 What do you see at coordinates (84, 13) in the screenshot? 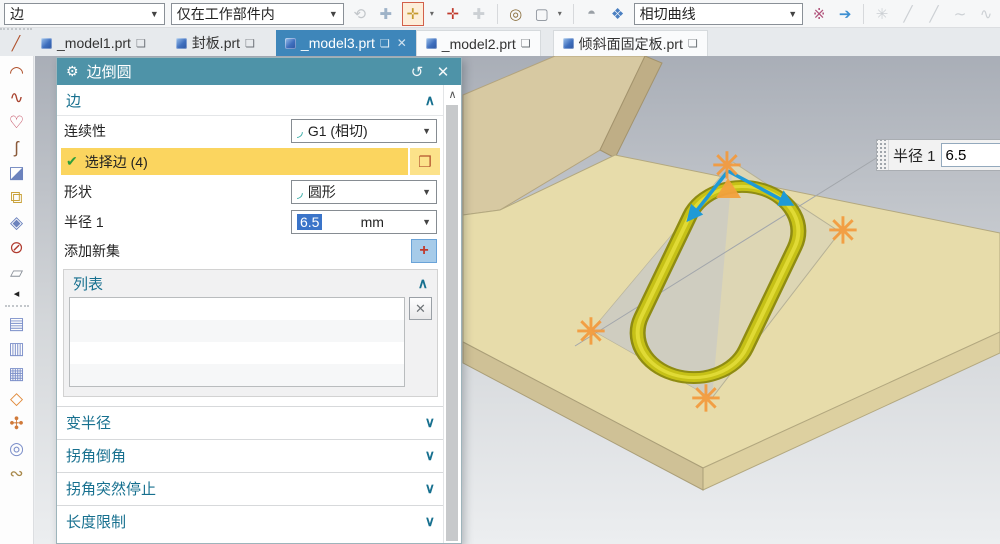
I see `type-filter-dropdown: 边 ▼` at bounding box center [84, 13].